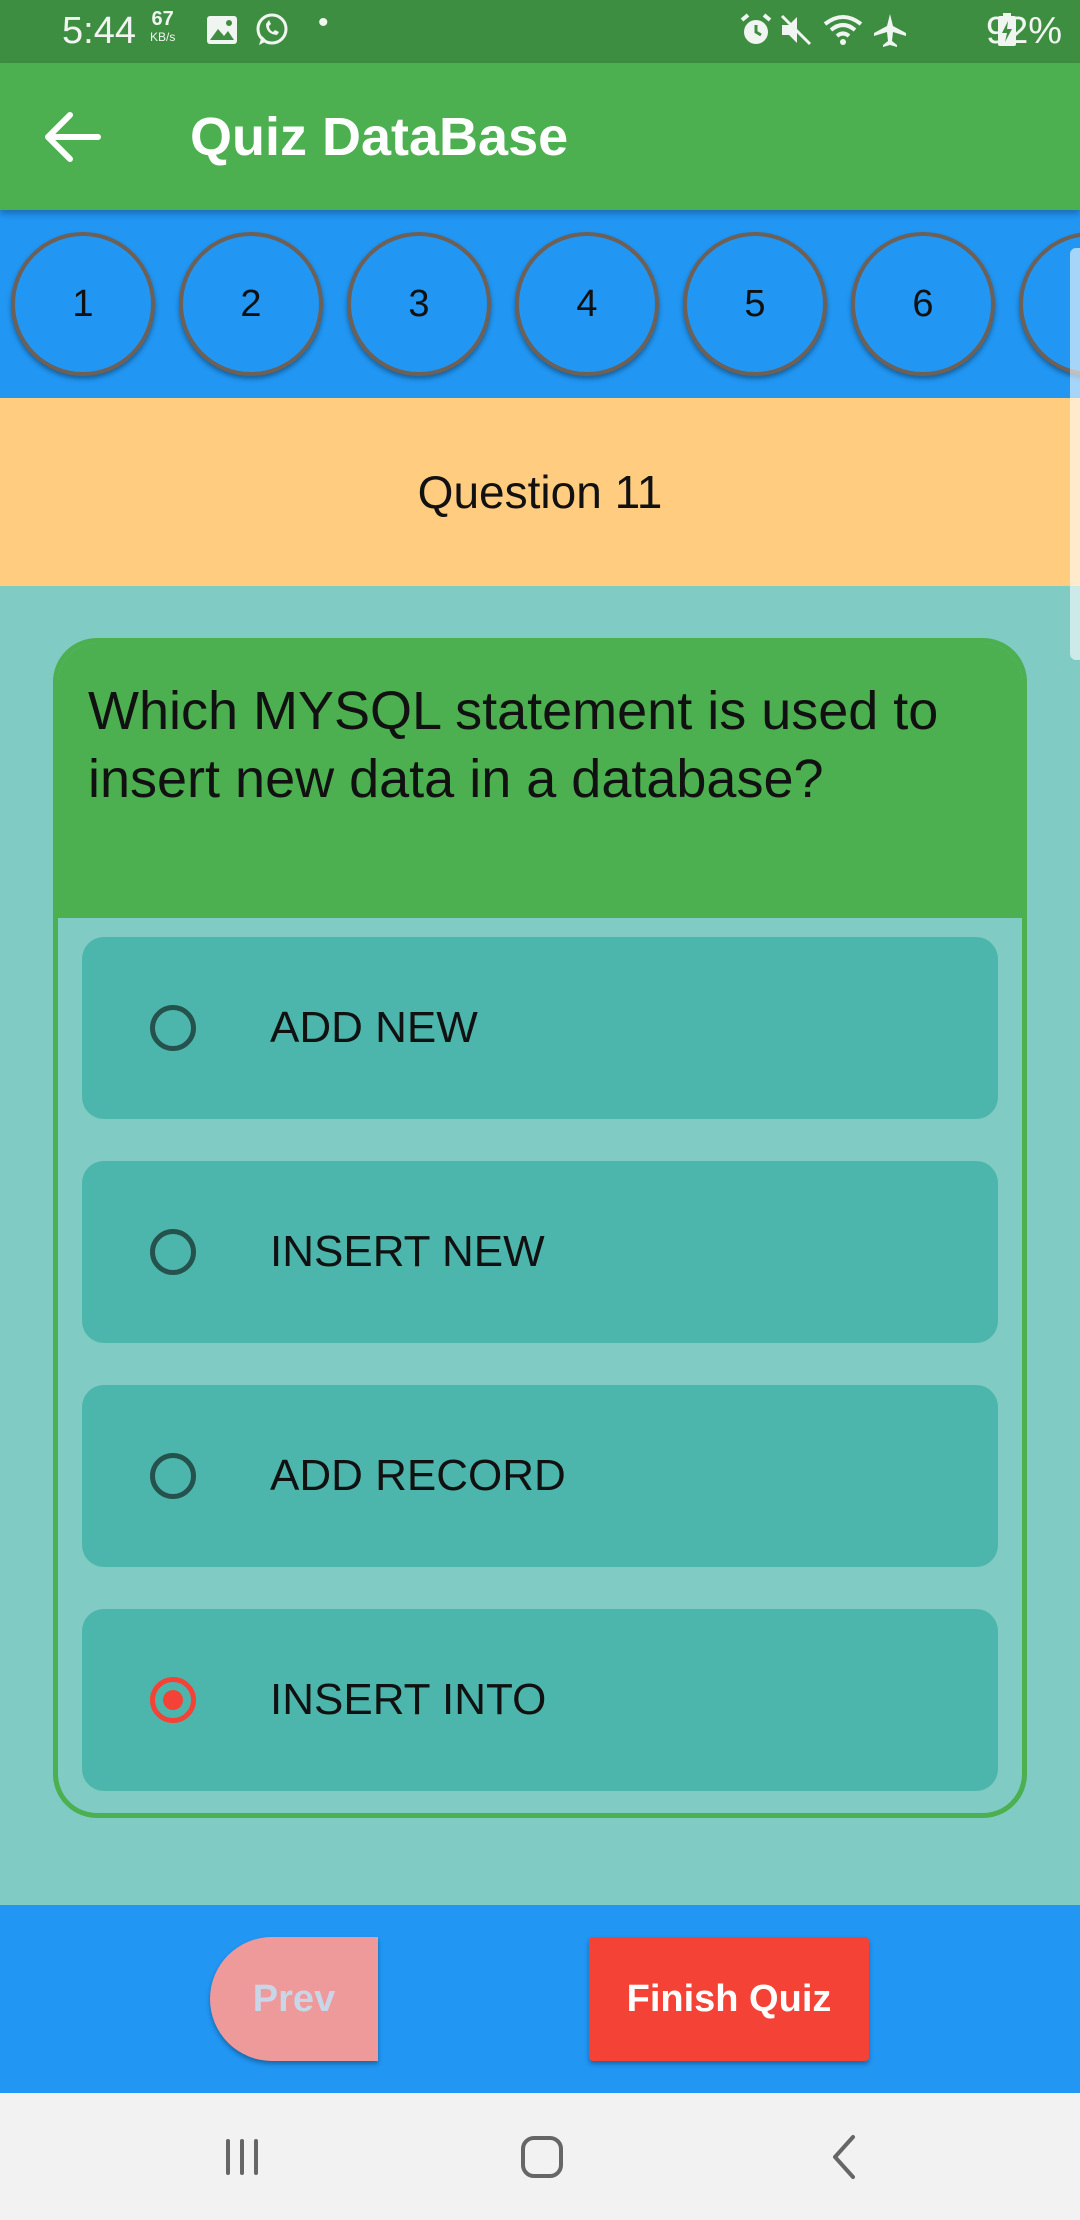 This screenshot has width=1080, height=2220. What do you see at coordinates (923, 304) in the screenshot?
I see `question-number-button: 6` at bounding box center [923, 304].